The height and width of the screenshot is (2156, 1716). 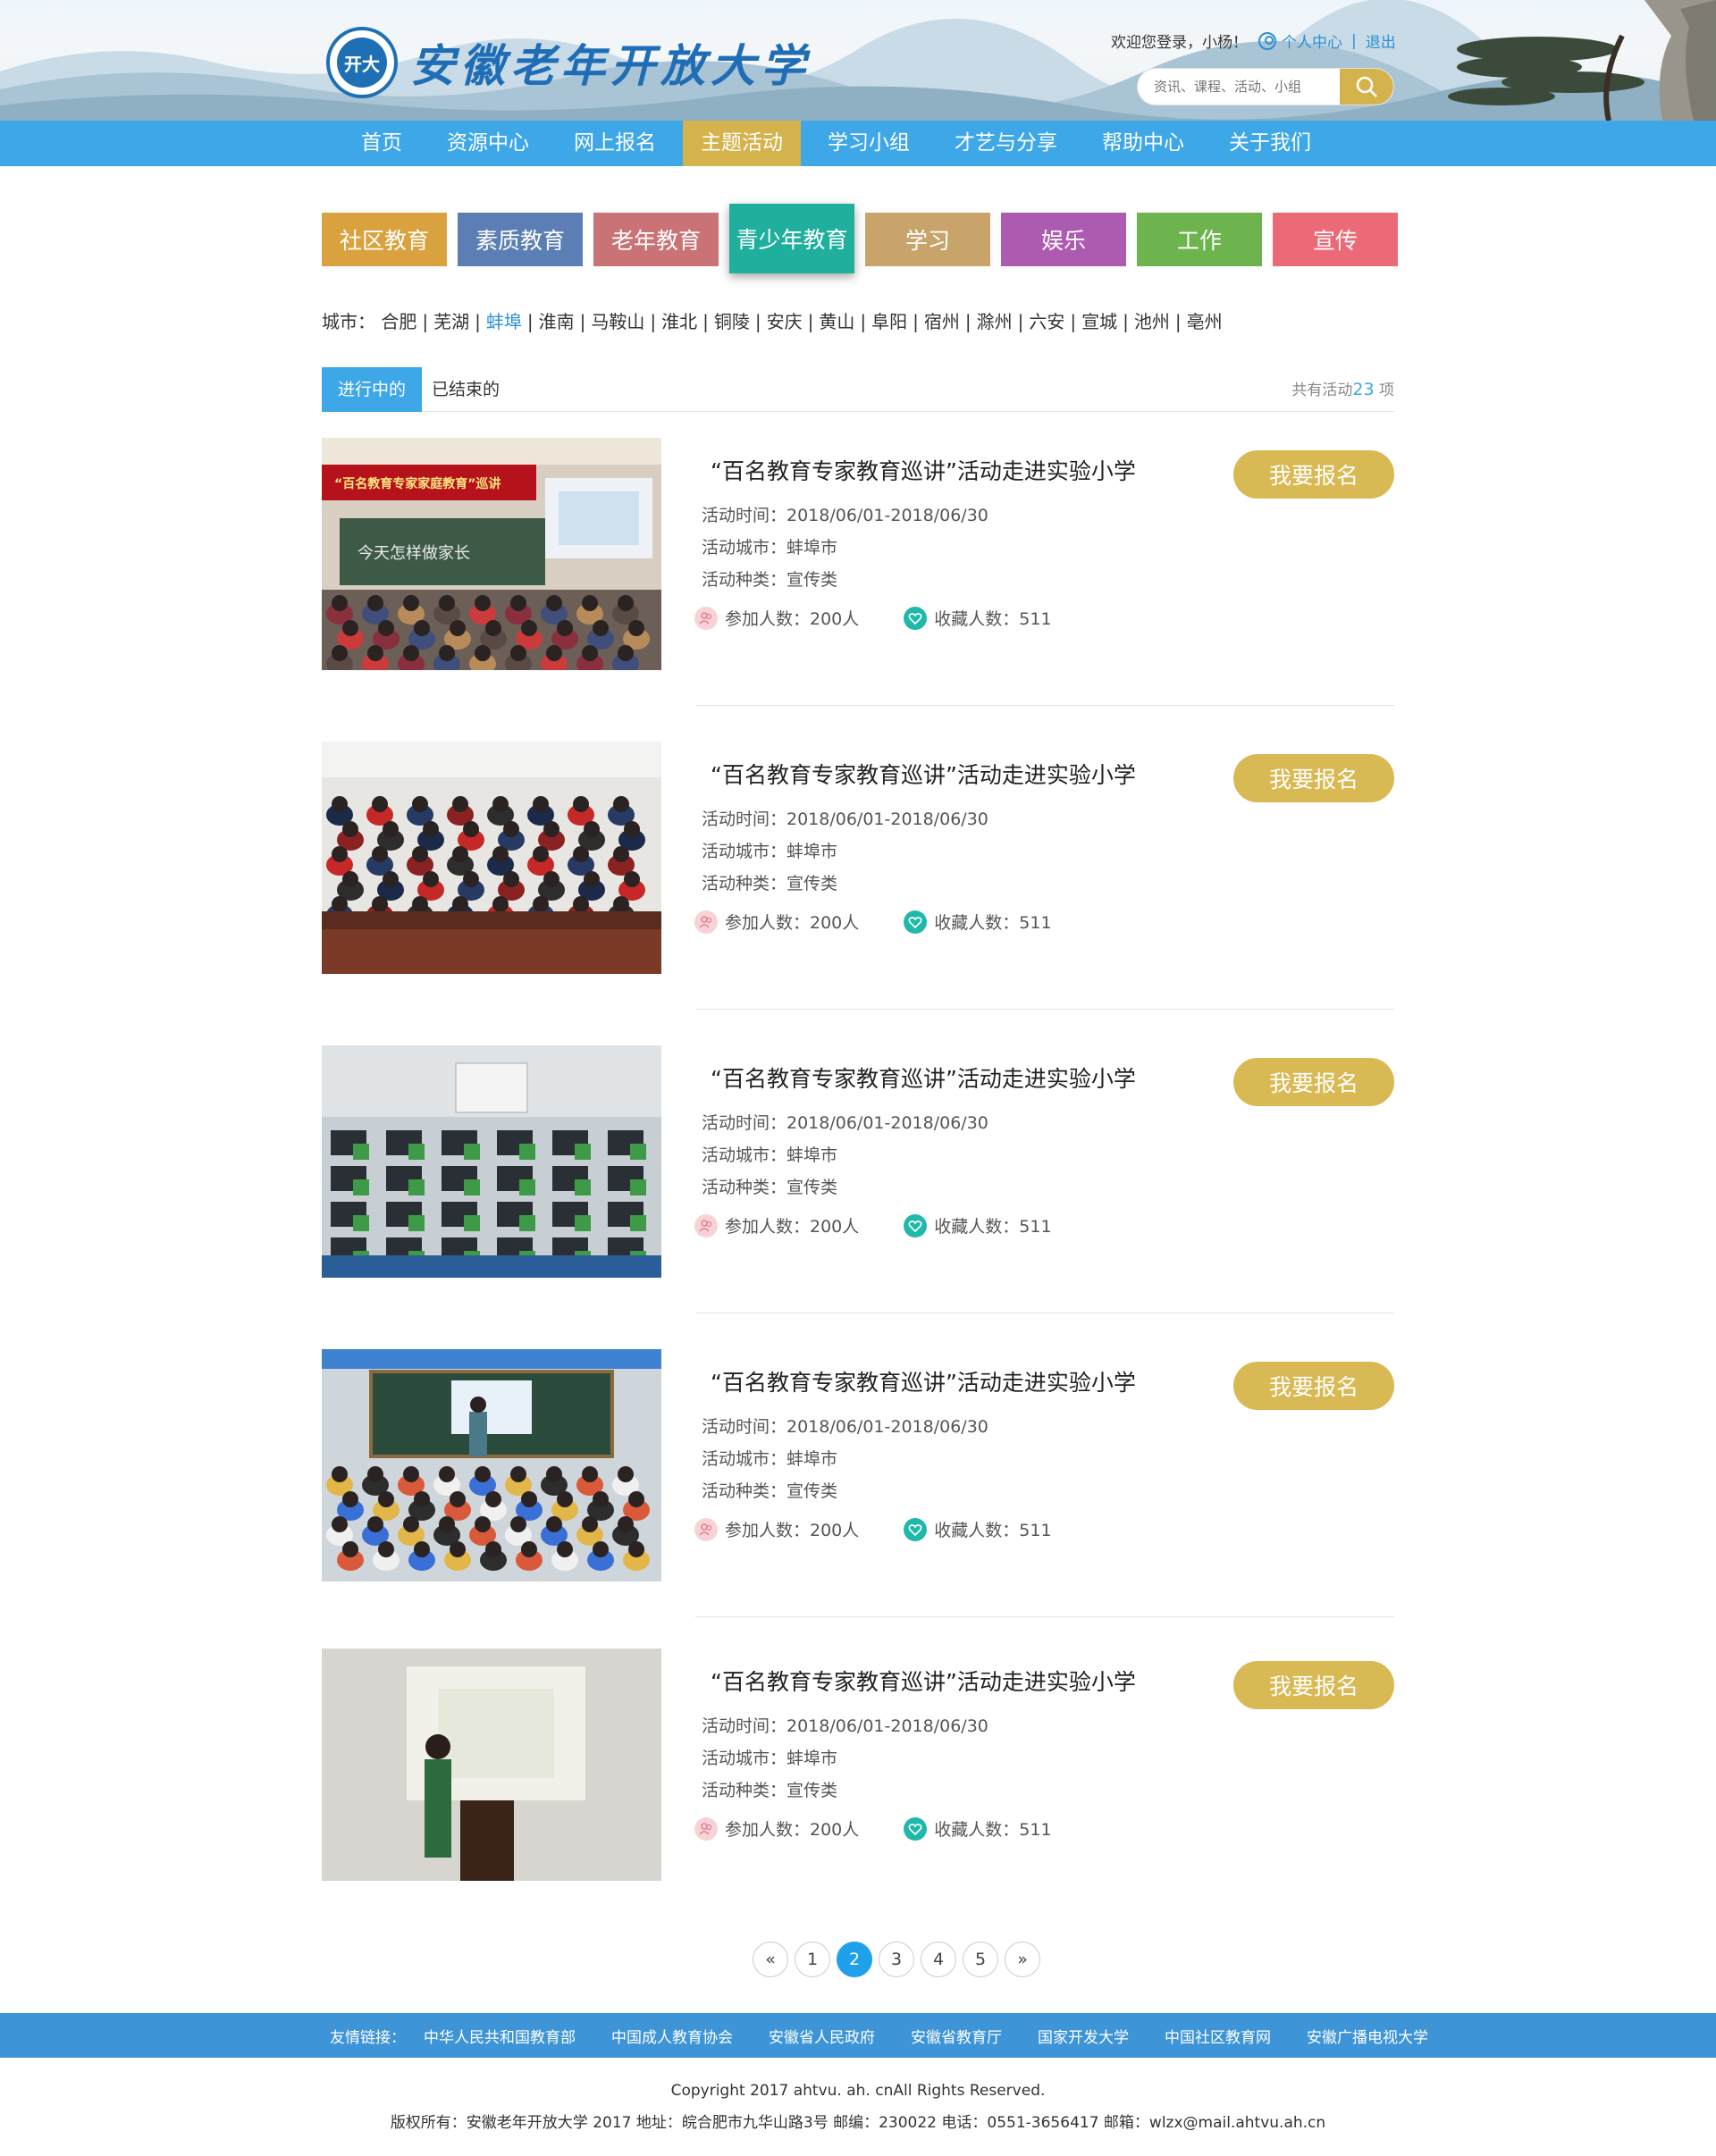 What do you see at coordinates (672, 2036) in the screenshot?
I see `friendly-link-1: 中国成人教育协会` at bounding box center [672, 2036].